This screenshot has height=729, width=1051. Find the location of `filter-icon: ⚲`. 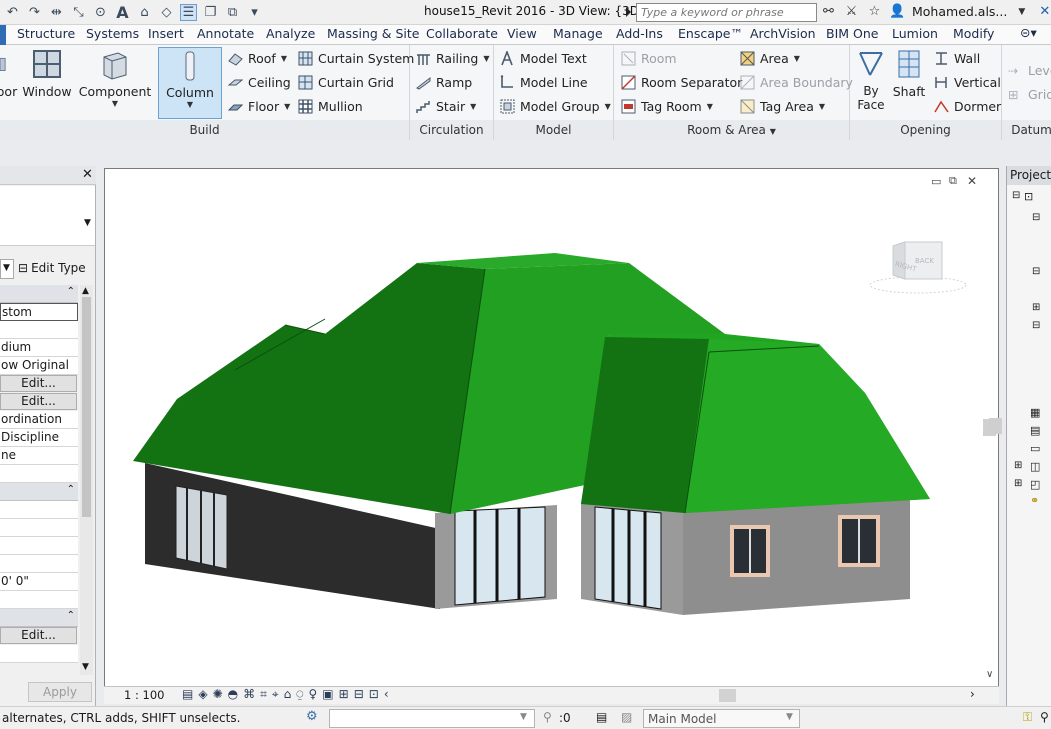

filter-icon: ⚲ is located at coordinates (547, 717).